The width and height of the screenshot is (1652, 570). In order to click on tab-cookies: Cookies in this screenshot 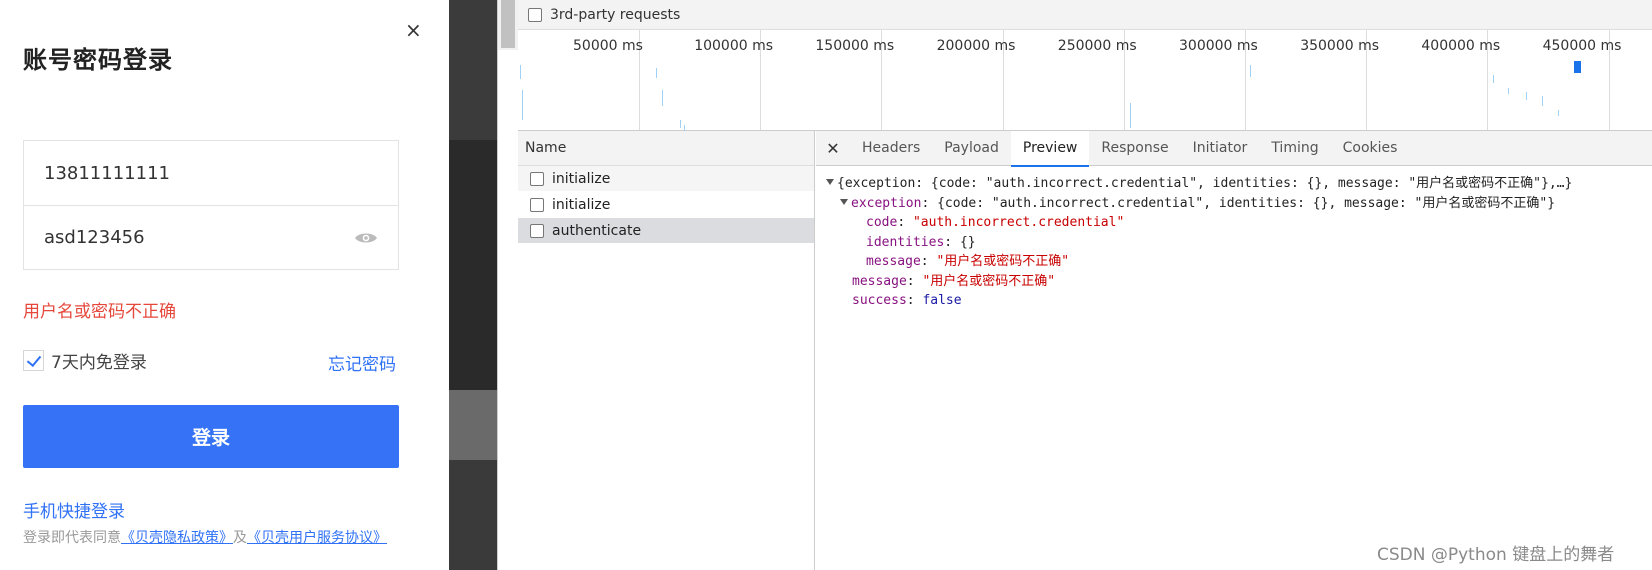, I will do `click(1370, 148)`.